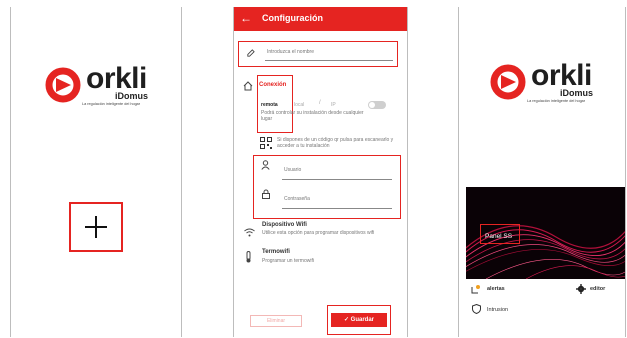 This screenshot has height=338, width=627. I want to click on alerts-icon, so click(475, 289).